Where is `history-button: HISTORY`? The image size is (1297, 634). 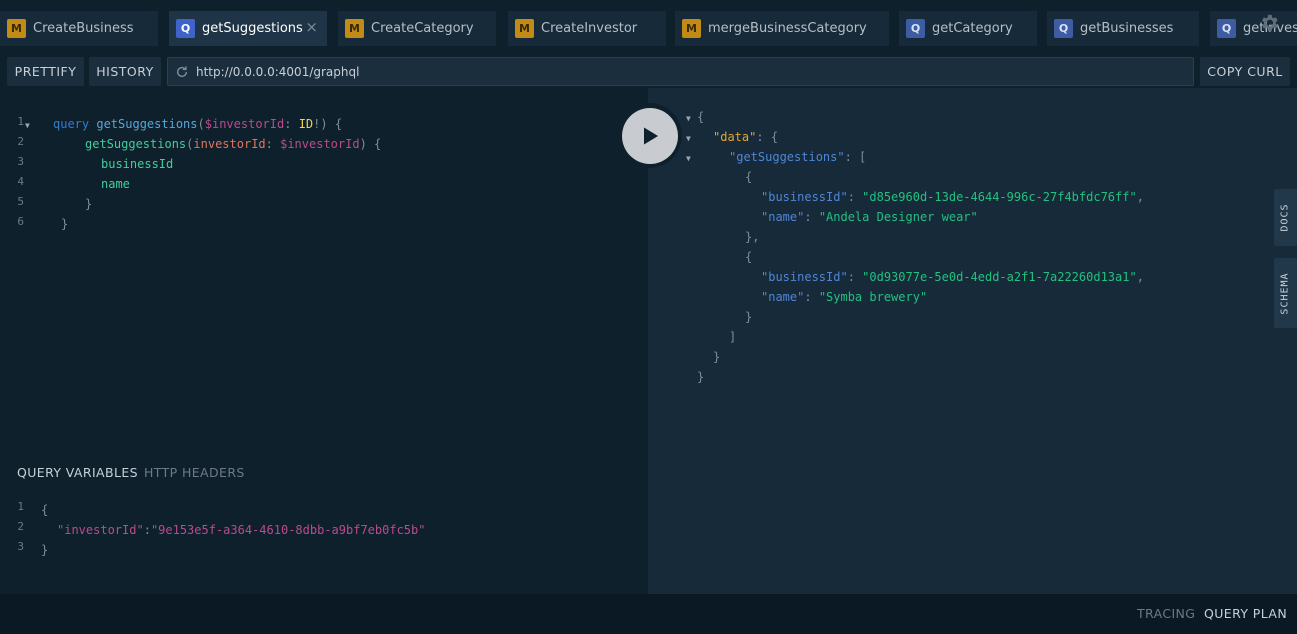 history-button: HISTORY is located at coordinates (125, 71).